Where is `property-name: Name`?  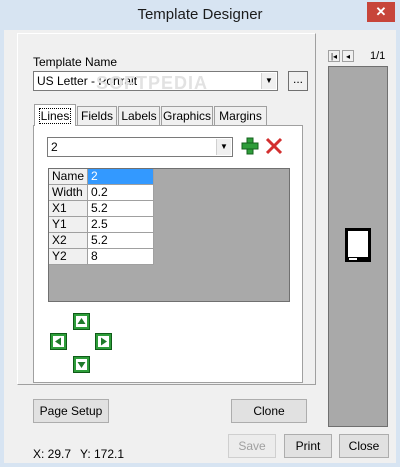 property-name: Name is located at coordinates (68, 177).